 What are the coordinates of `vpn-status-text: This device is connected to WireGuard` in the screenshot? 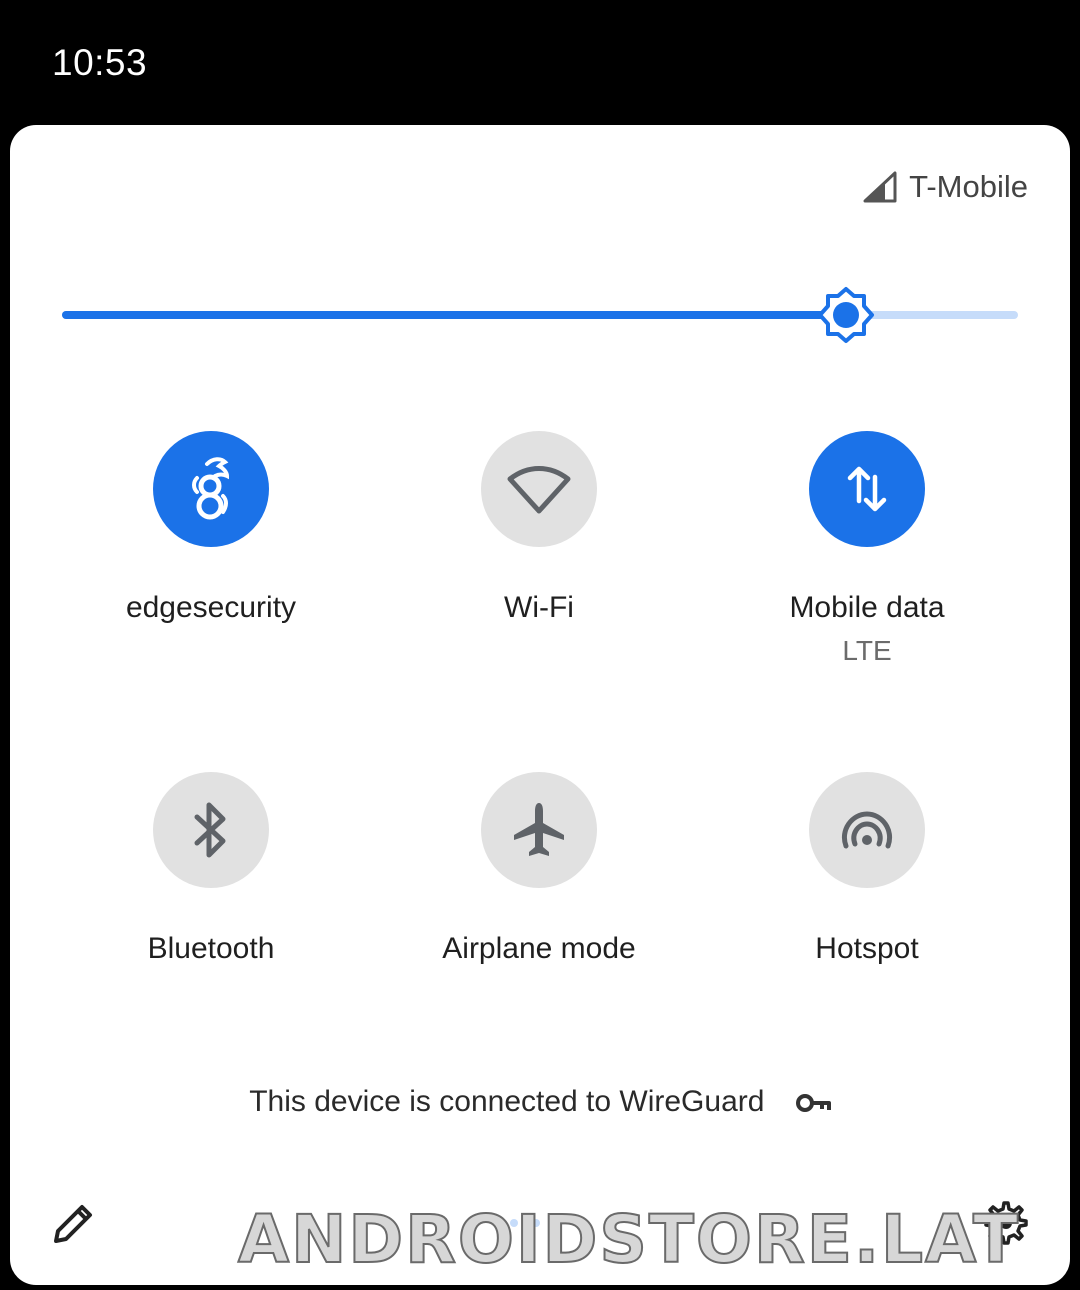 It's located at (507, 1101).